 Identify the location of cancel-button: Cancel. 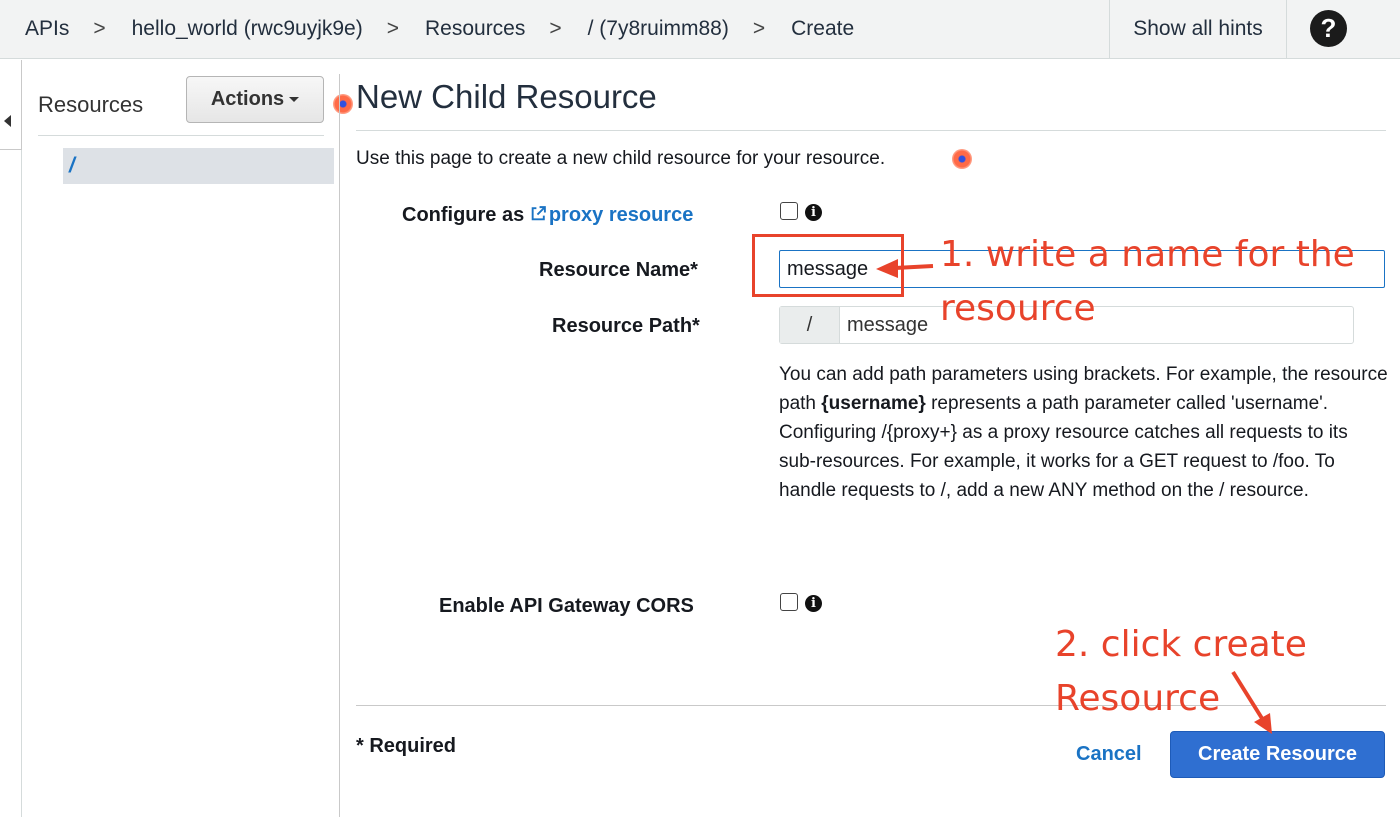
(1109, 754).